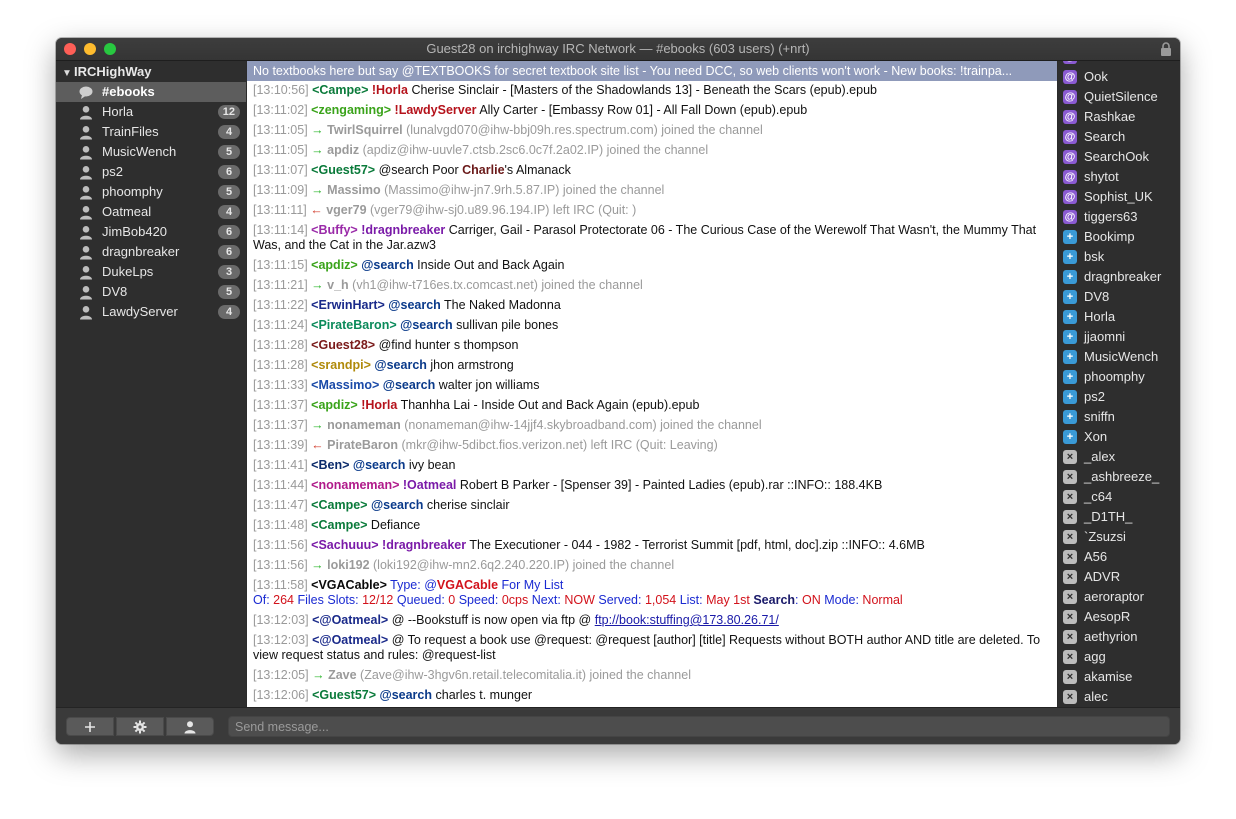 The width and height of the screenshot is (1236, 819). I want to click on user-name: ps2, so click(1094, 396).